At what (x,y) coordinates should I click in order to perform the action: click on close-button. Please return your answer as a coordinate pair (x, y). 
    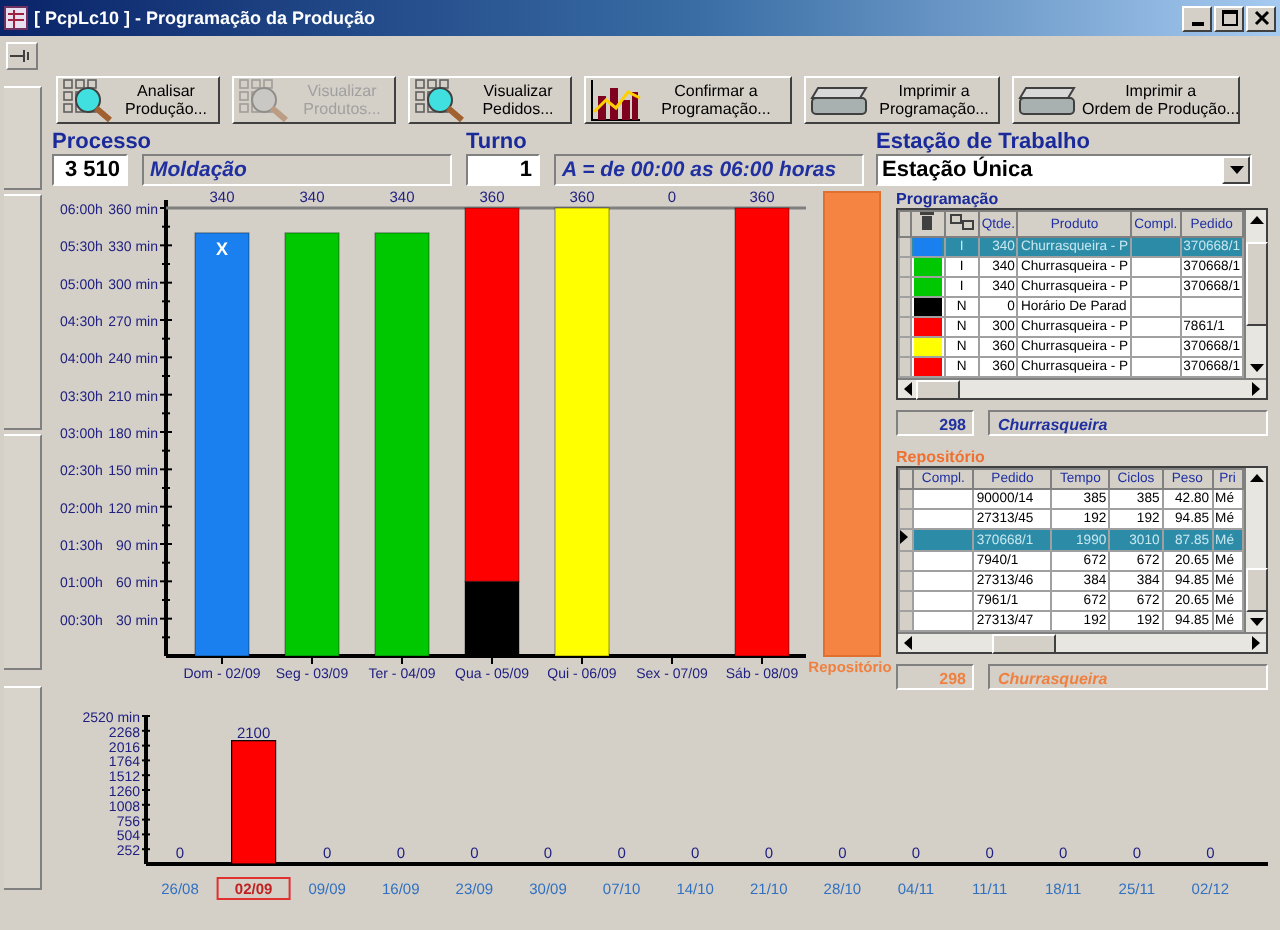
    Looking at the image, I should click on (1261, 18).